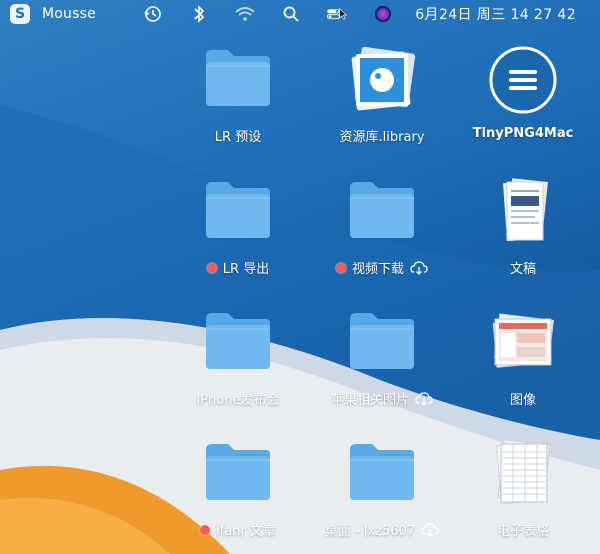 The height and width of the screenshot is (554, 600). Describe the element at coordinates (291, 14) in the screenshot. I see `search-icon` at that location.